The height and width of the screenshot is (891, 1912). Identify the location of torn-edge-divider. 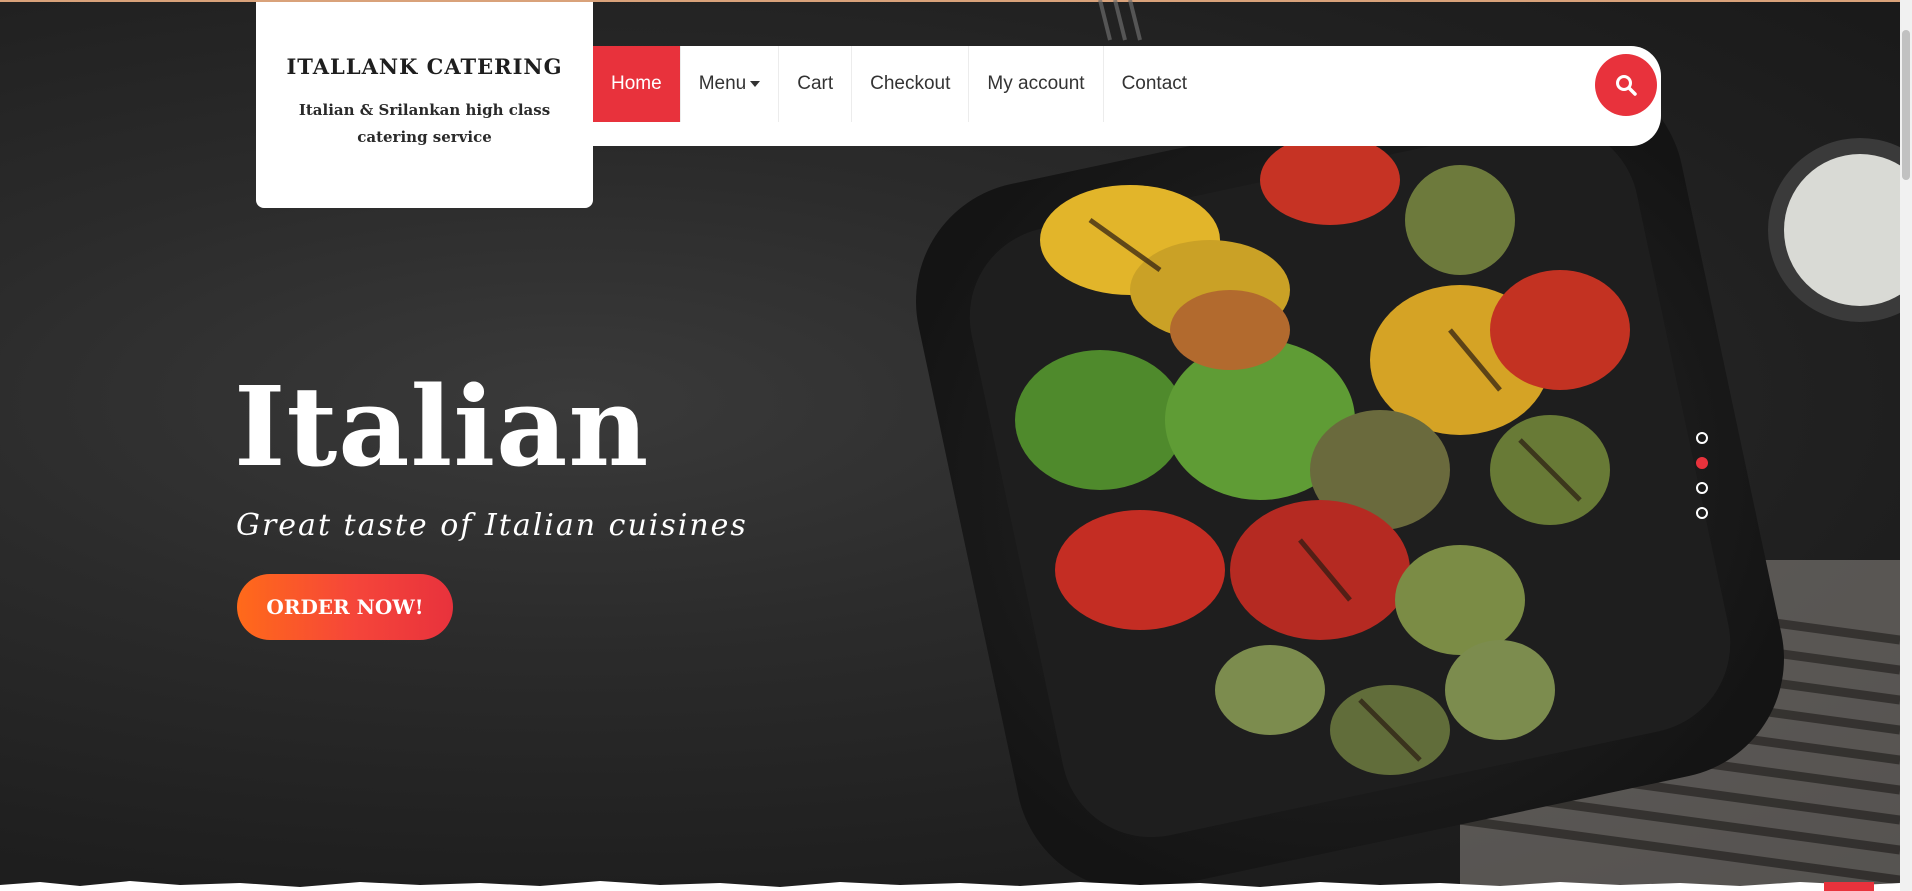
(950, 886).